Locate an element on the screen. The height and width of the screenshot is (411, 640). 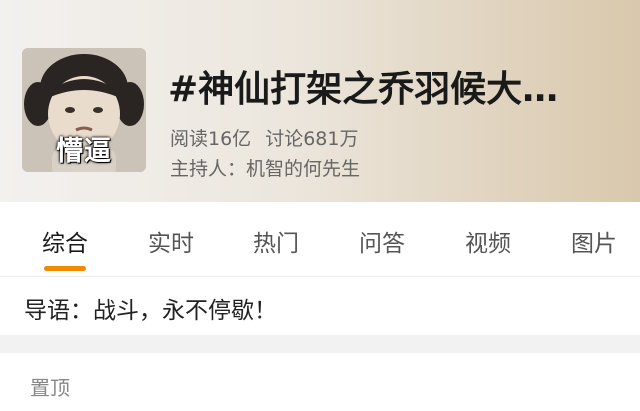
topic-host: 主持人：机智的何先生 is located at coordinates (265, 167).